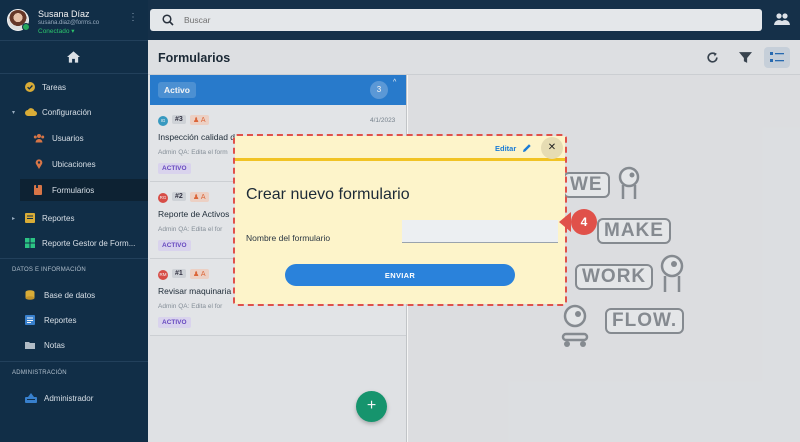  I want to click on form-name-input, so click(480, 231).